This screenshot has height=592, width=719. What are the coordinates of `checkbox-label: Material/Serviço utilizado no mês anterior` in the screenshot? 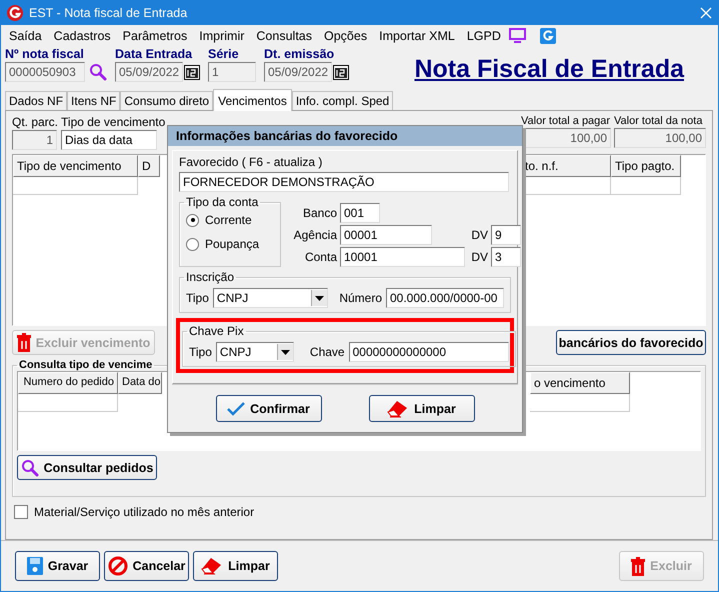 It's located at (144, 512).